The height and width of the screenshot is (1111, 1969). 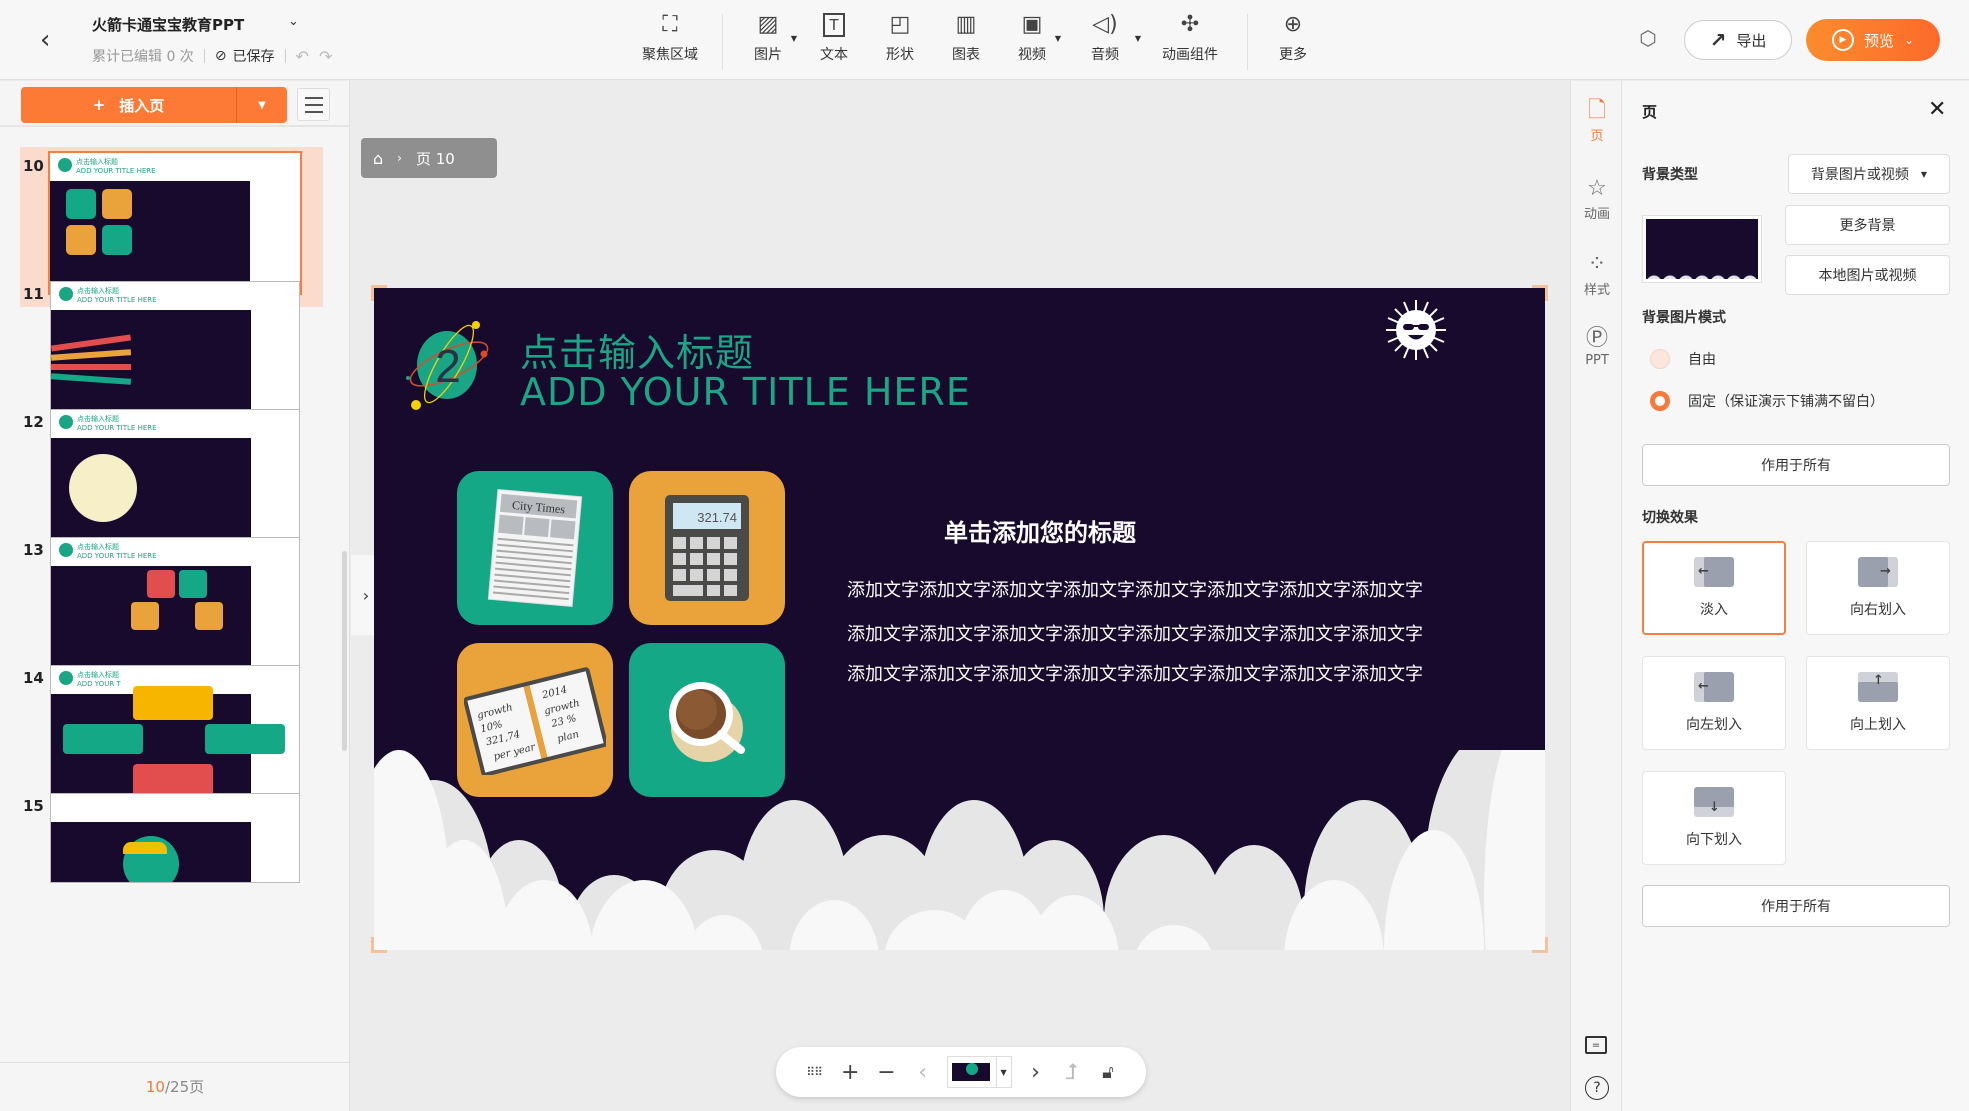 I want to click on logo-number: 2, so click(x=448, y=366).